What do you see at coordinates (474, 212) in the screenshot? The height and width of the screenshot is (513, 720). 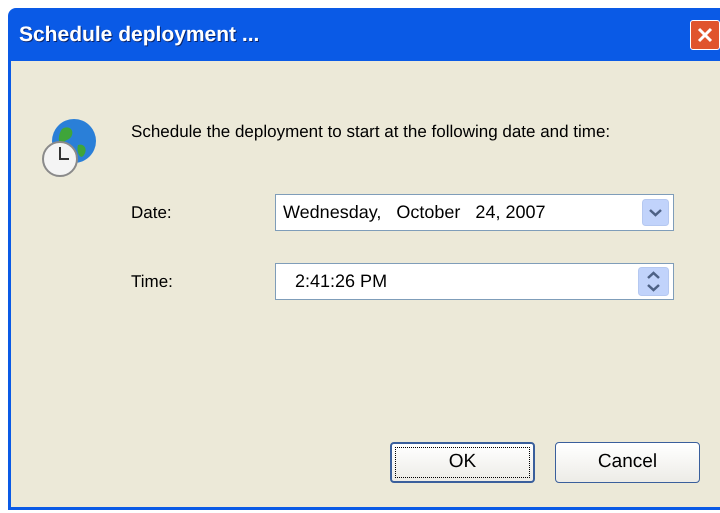 I see `date-picker: Wednesday, October 24, 2007` at bounding box center [474, 212].